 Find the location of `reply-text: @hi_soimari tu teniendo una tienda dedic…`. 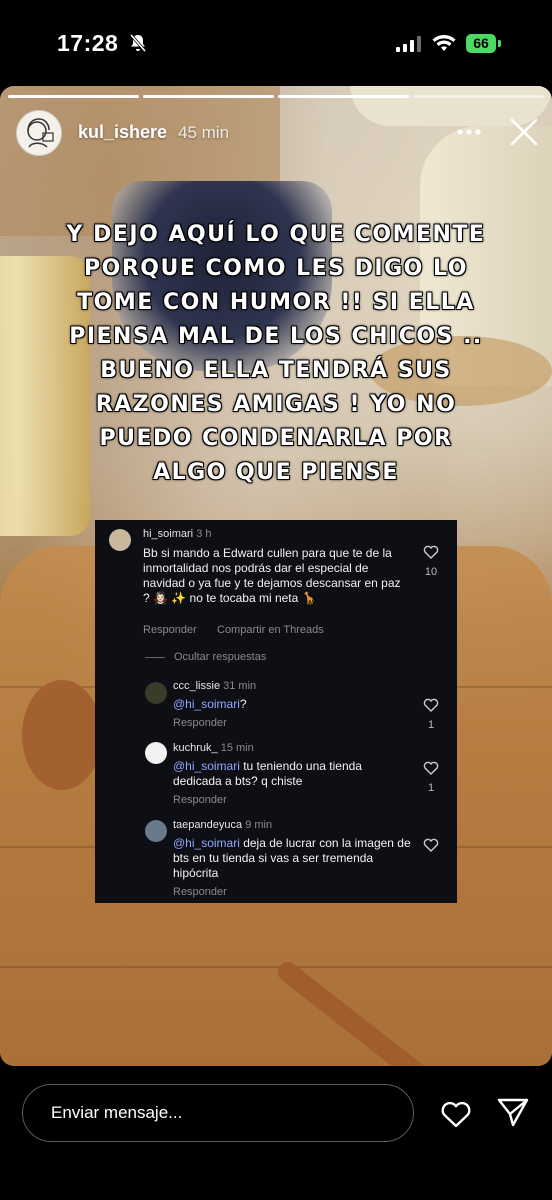

reply-text: @hi_soimari tu teniendo una tienda dedic… is located at coordinates (288, 774).